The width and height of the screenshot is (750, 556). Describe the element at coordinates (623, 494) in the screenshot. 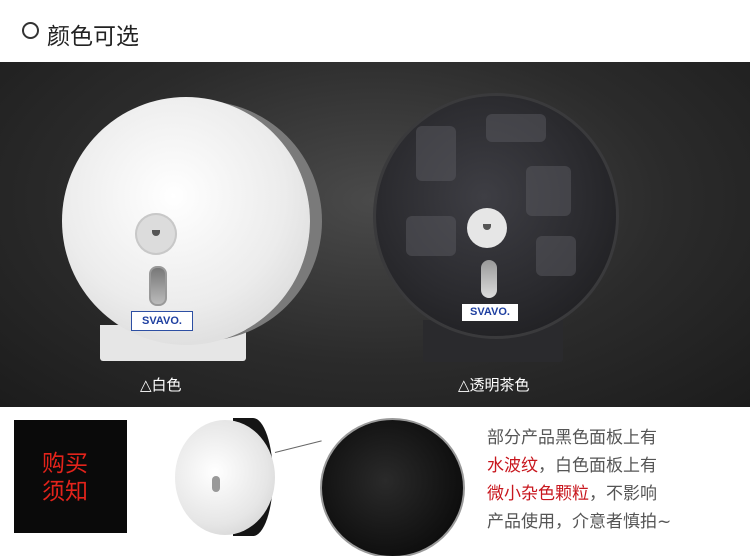

I see `notice-line-3-rest: ，不影响` at that location.